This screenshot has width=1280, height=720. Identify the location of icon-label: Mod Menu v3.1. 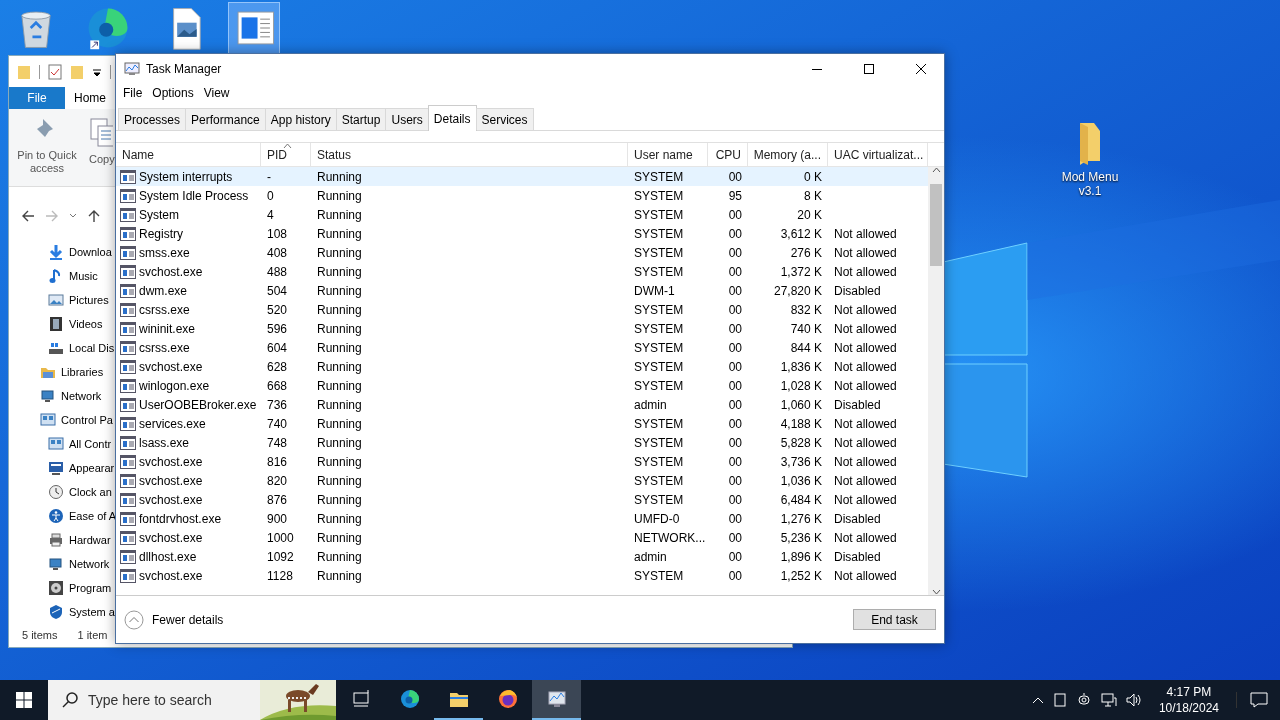
(1090, 184).